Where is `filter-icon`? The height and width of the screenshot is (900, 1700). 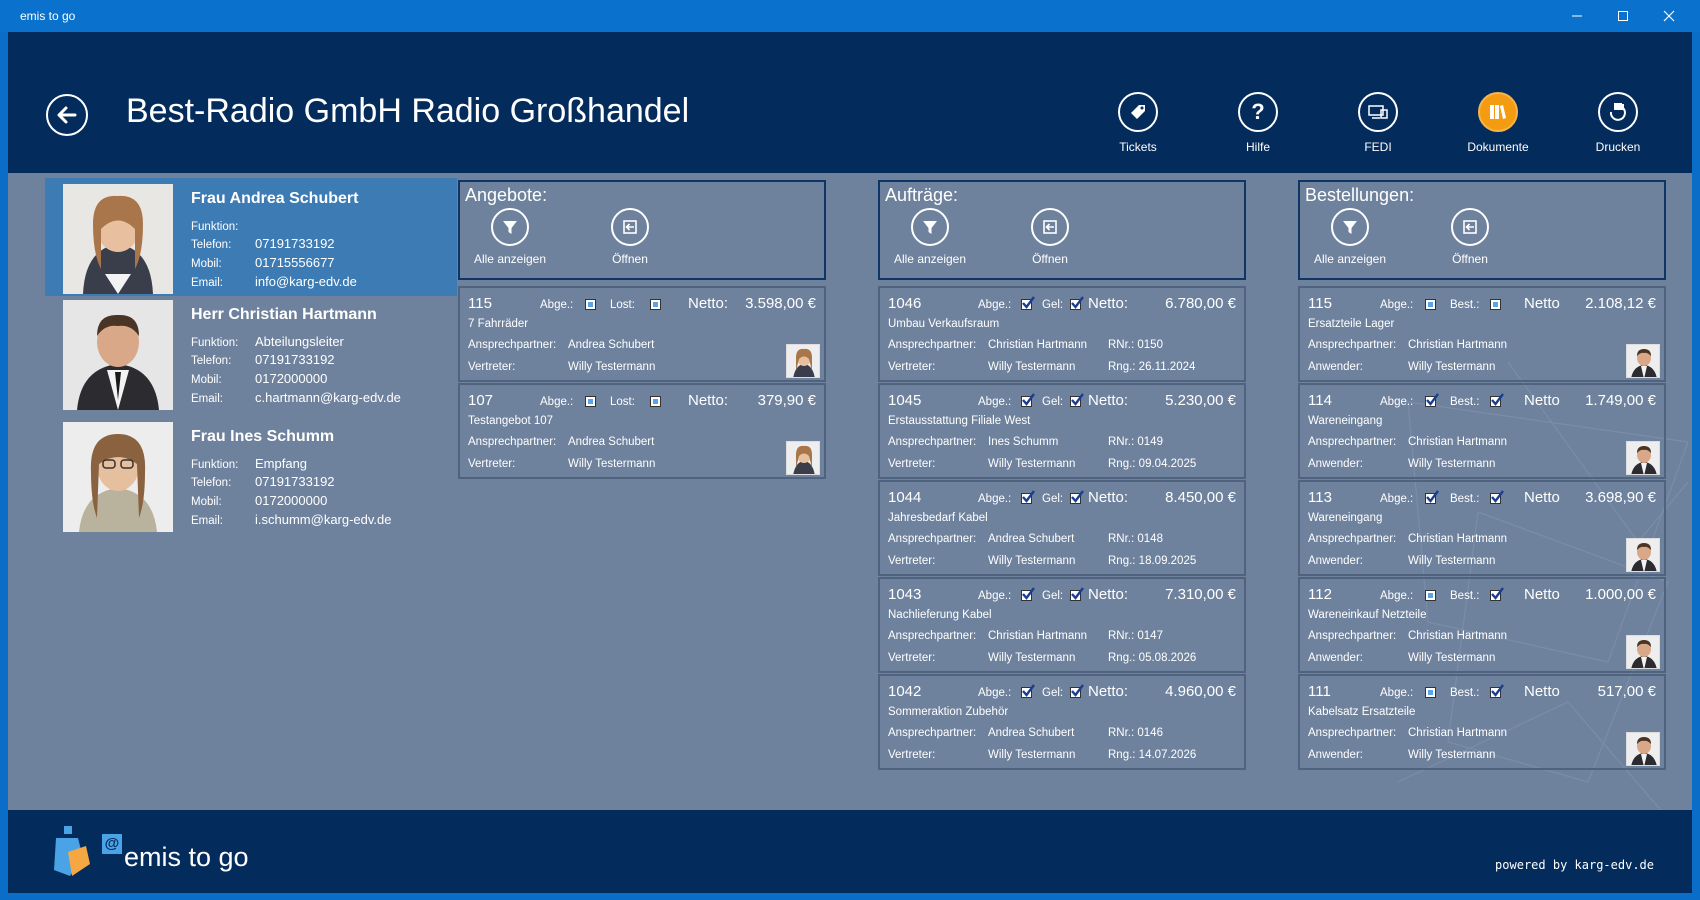 filter-icon is located at coordinates (930, 227).